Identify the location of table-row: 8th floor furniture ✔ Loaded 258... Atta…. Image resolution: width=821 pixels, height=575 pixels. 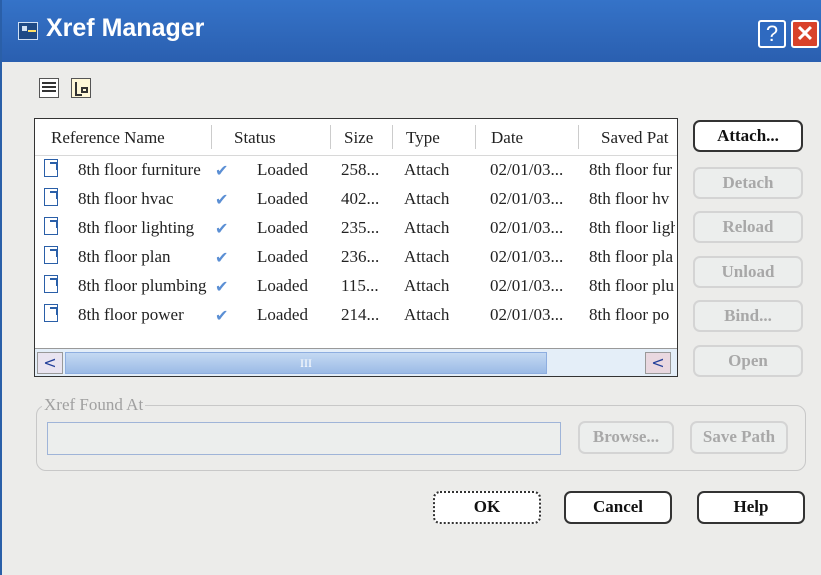
(356, 170).